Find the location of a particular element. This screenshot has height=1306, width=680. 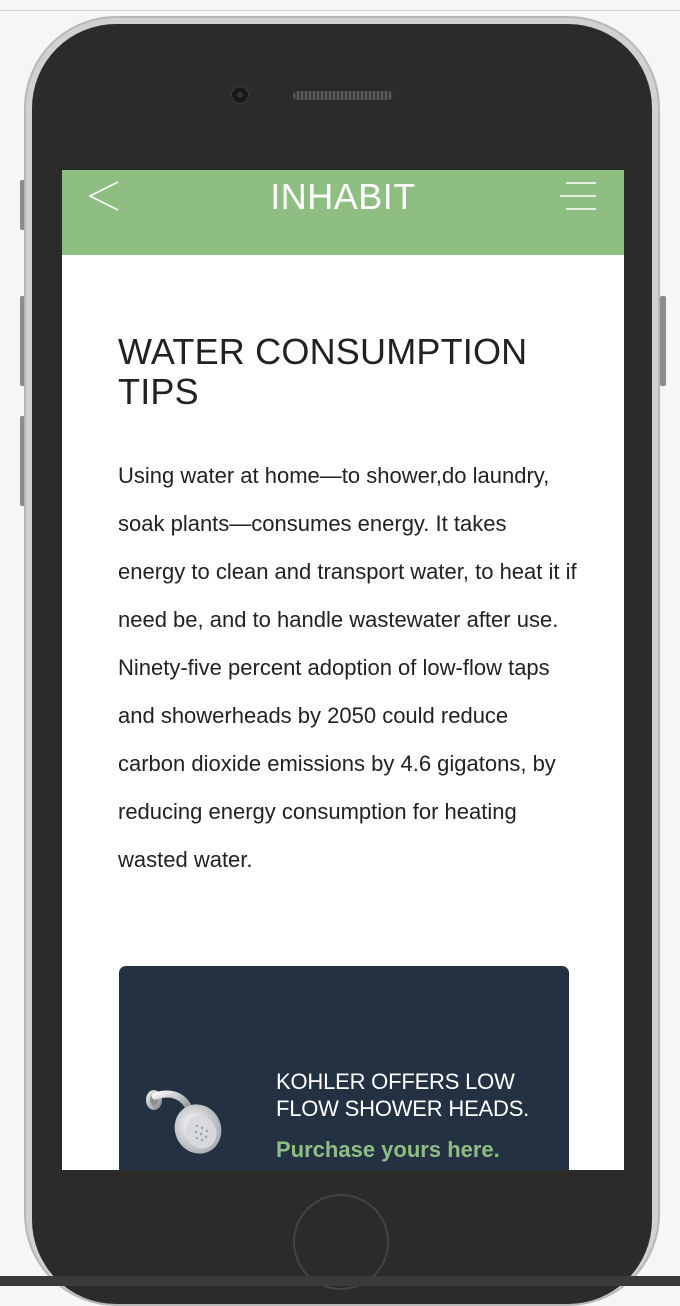

chevron-left-icon is located at coordinates (103, 196).